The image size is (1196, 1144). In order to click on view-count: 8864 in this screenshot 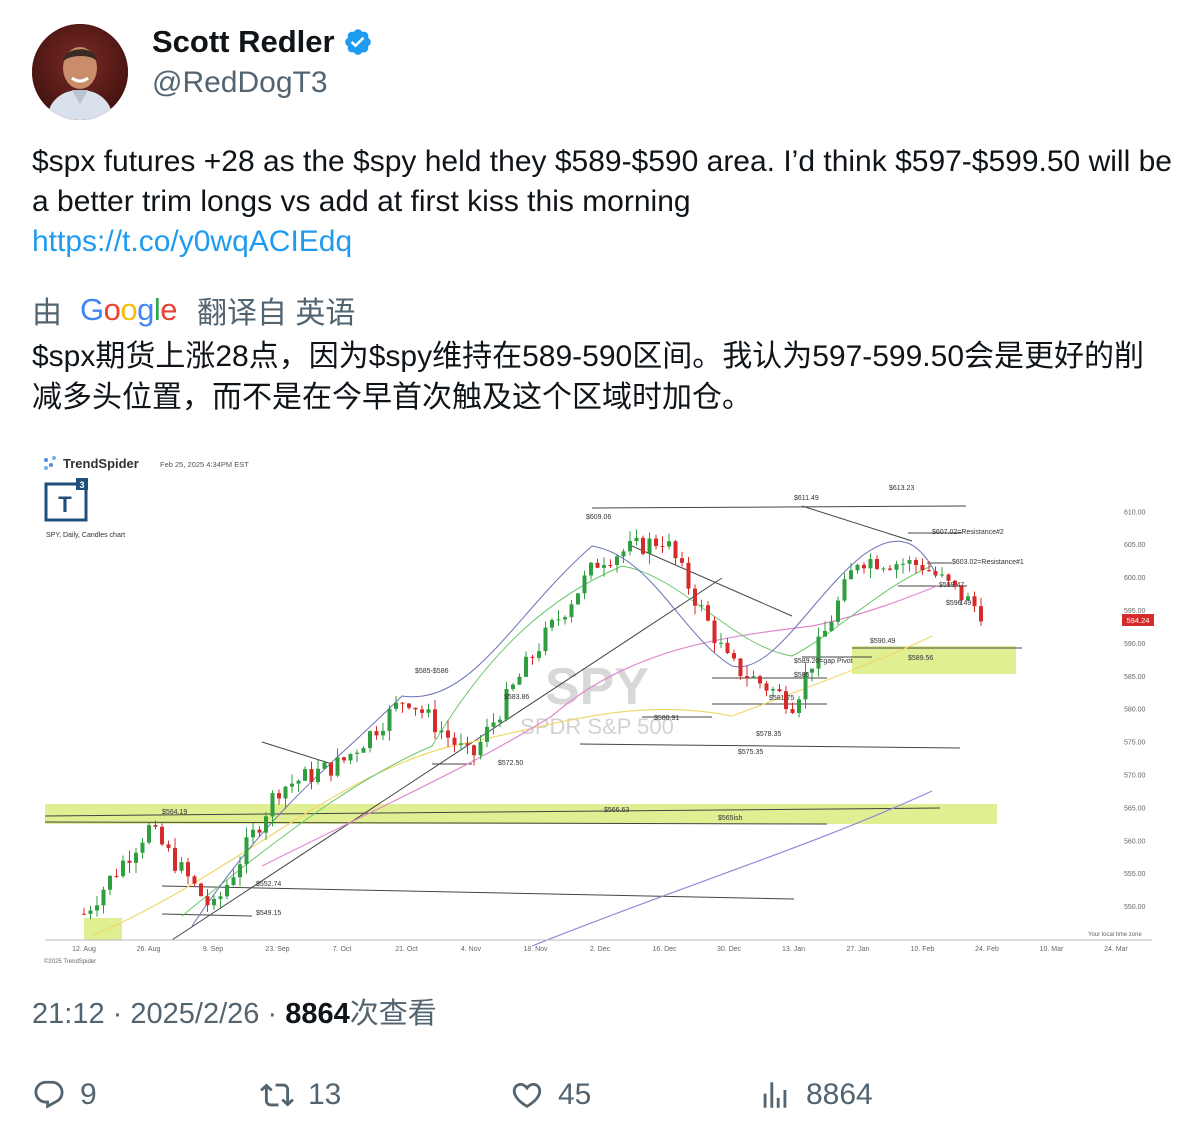, I will do `click(317, 1014)`.